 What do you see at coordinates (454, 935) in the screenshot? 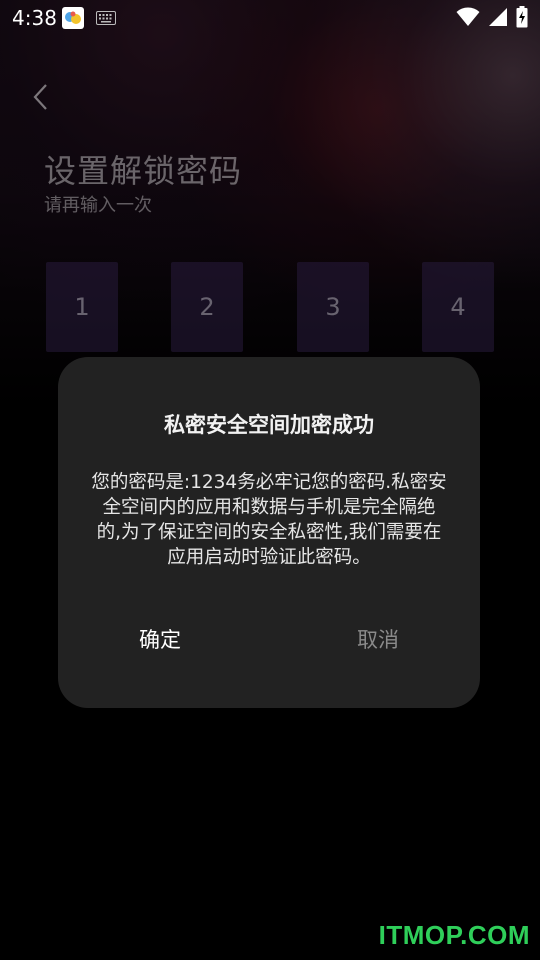
I see `watermark-logo: ITMOP.COM` at bounding box center [454, 935].